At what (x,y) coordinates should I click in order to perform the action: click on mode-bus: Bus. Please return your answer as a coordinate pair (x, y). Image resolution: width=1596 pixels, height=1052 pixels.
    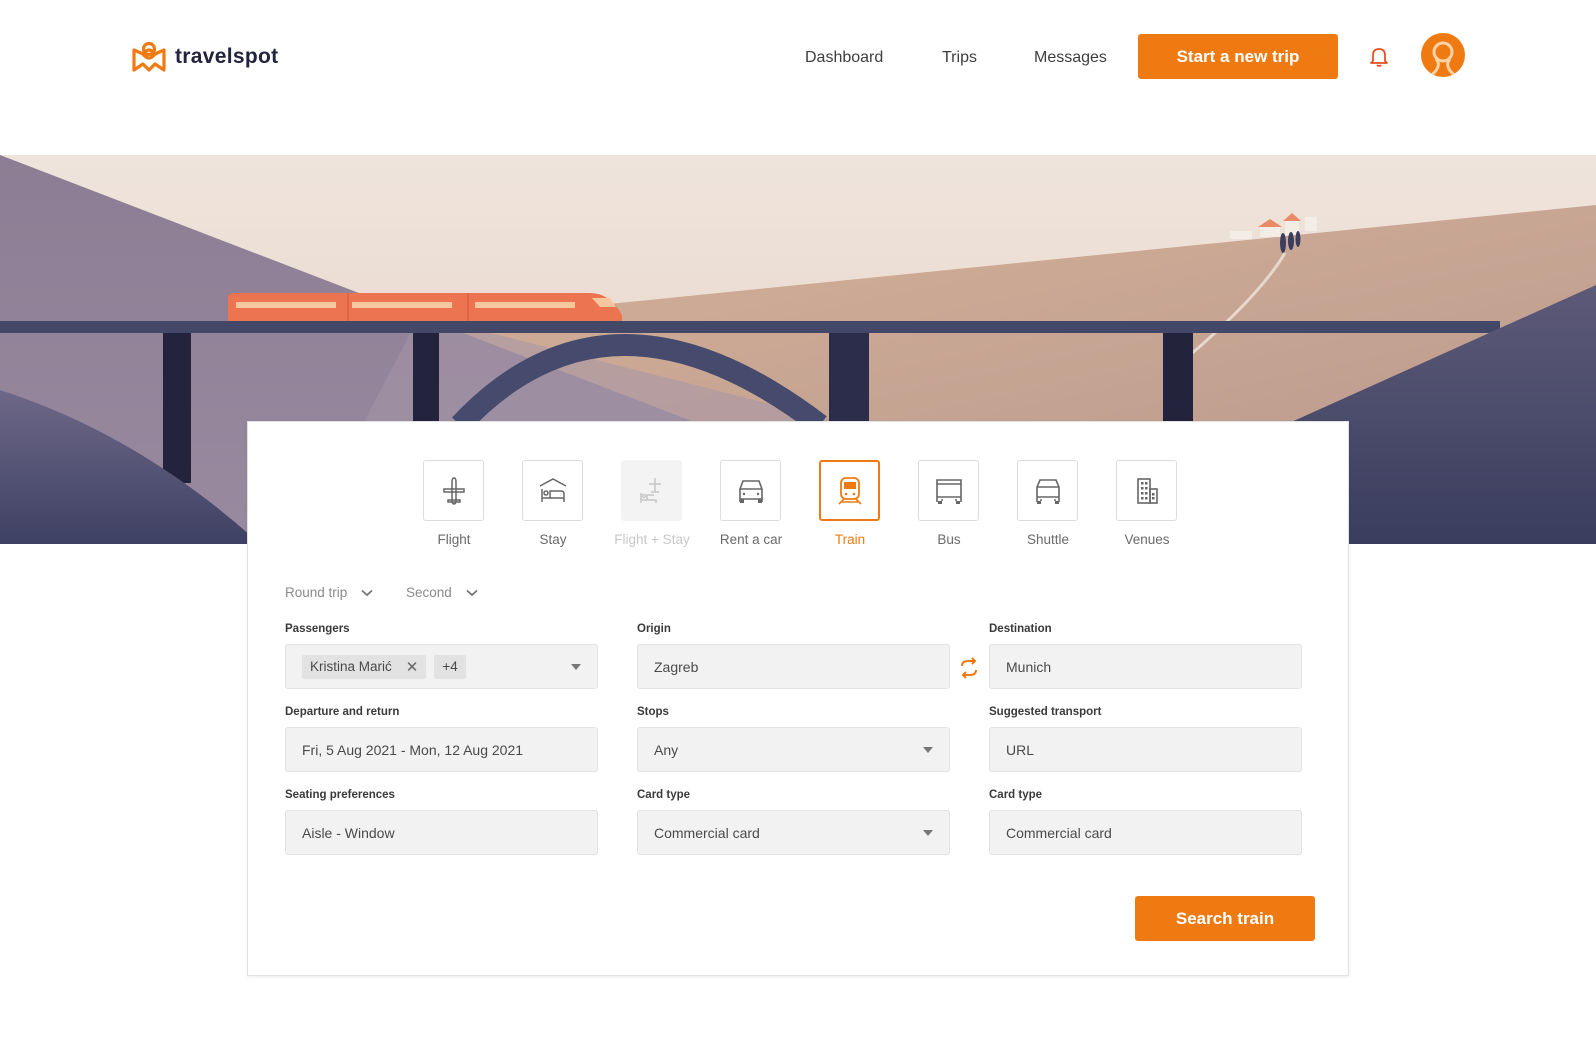
    Looking at the image, I should click on (949, 503).